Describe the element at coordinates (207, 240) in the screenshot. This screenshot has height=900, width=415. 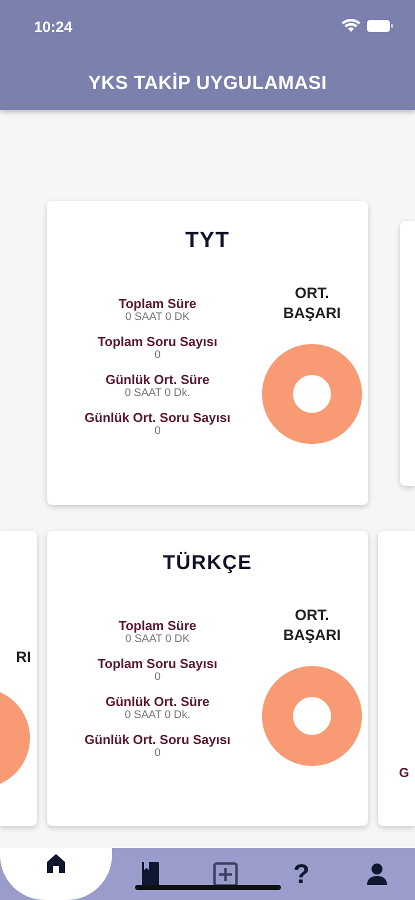
I see `card-title: TYT` at that location.